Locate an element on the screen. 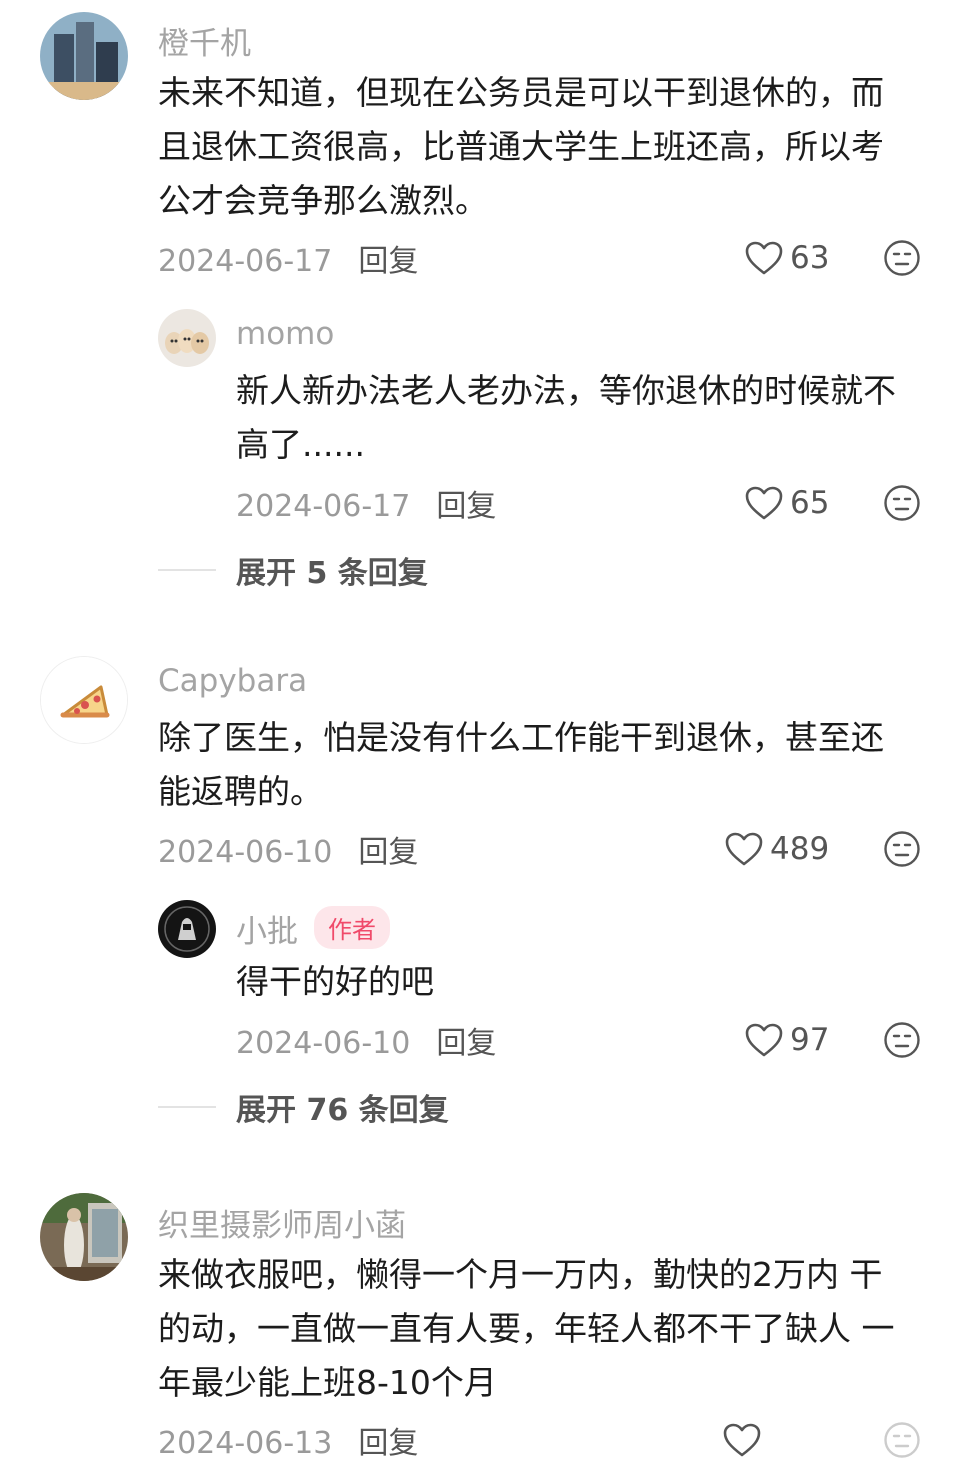  comment-text: 除了医生，怕是没有什么工作能干到退休，甚至还 能返聘的。 is located at coordinates (538, 765).